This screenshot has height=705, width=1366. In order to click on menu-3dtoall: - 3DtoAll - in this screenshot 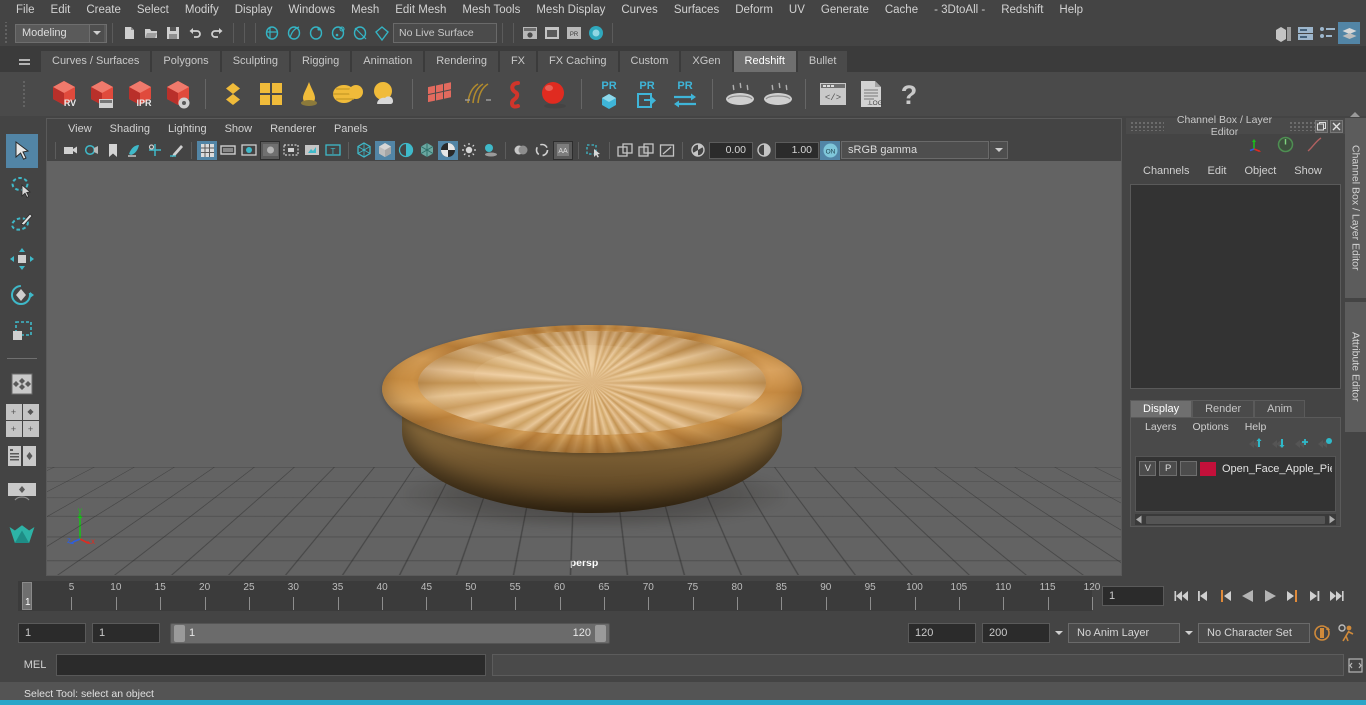, I will do `click(959, 10)`.